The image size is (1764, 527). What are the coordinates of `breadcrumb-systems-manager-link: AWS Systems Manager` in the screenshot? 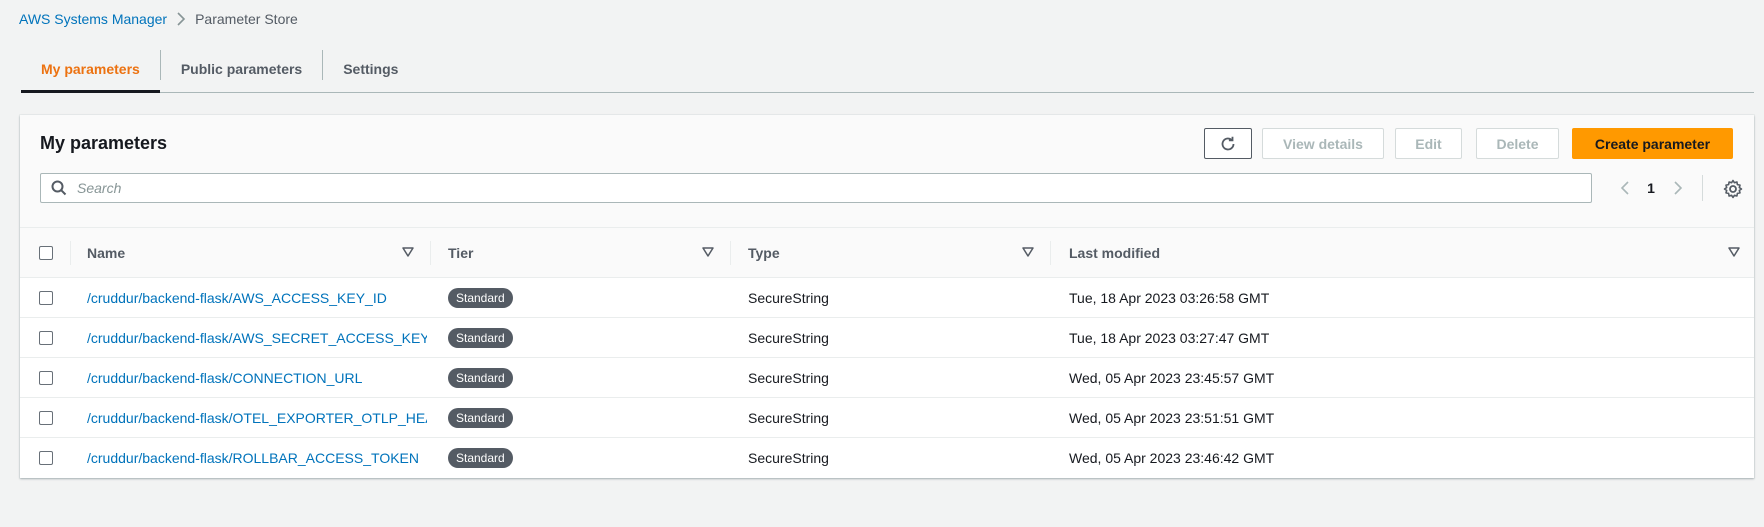 It's located at (93, 19).